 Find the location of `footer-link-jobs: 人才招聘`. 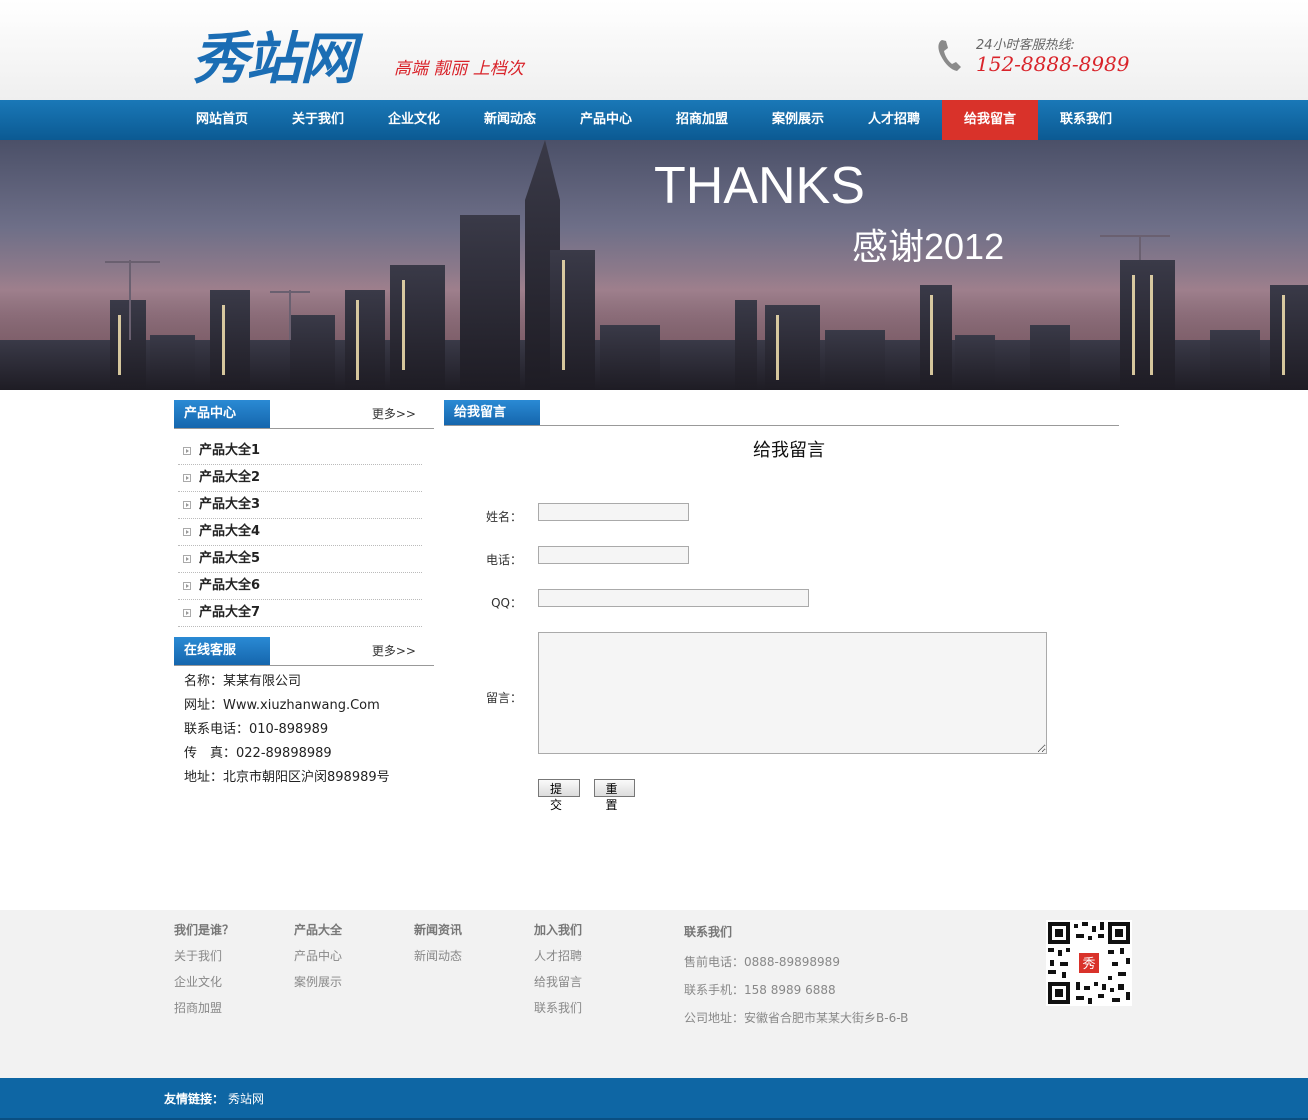

footer-link-jobs: 人才招聘 is located at coordinates (558, 961).